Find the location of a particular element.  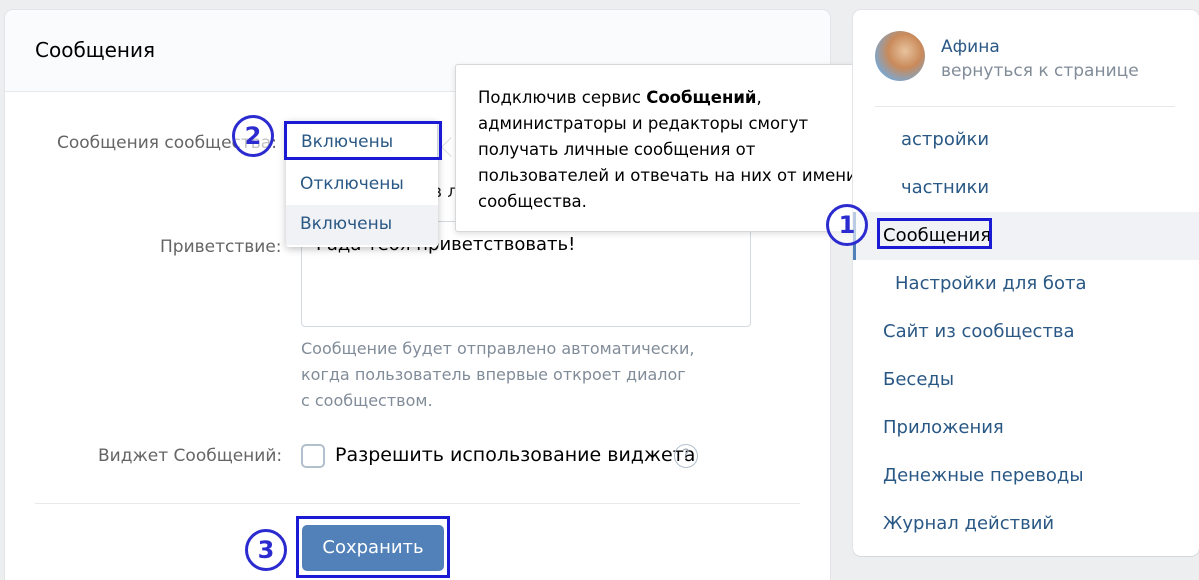

hint-line: с сообществом. is located at coordinates (367, 400).